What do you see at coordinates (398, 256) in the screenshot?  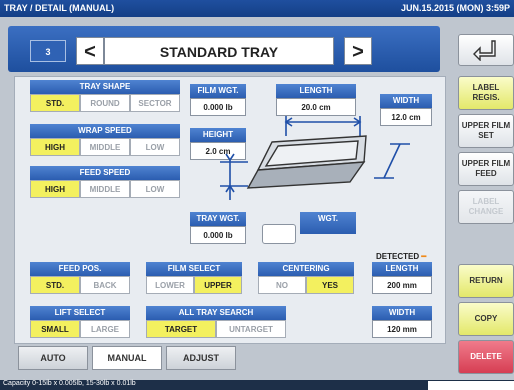 I see `detected-text: DETECTED` at bounding box center [398, 256].